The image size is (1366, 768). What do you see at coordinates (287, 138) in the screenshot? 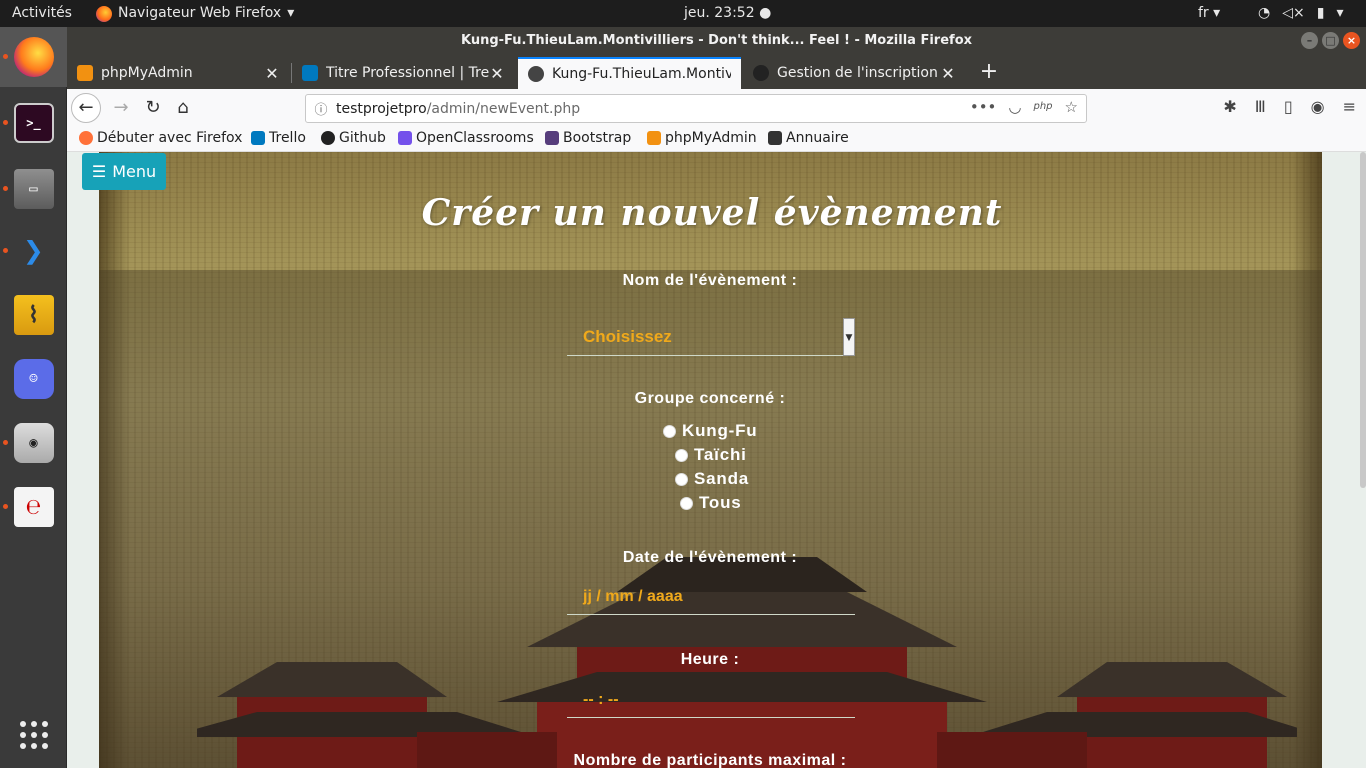
I see `bookmark-label: Trello` at bounding box center [287, 138].